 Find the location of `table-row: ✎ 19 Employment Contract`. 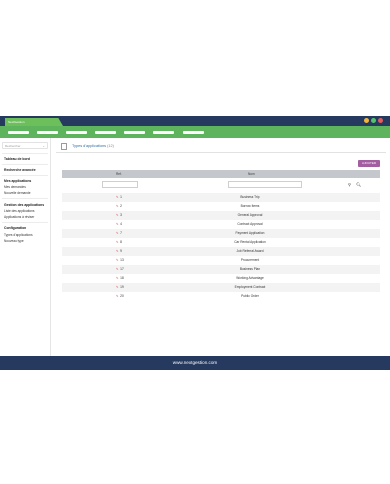

table-row: ✎ 19 Employment Contract is located at coordinates (221, 287).